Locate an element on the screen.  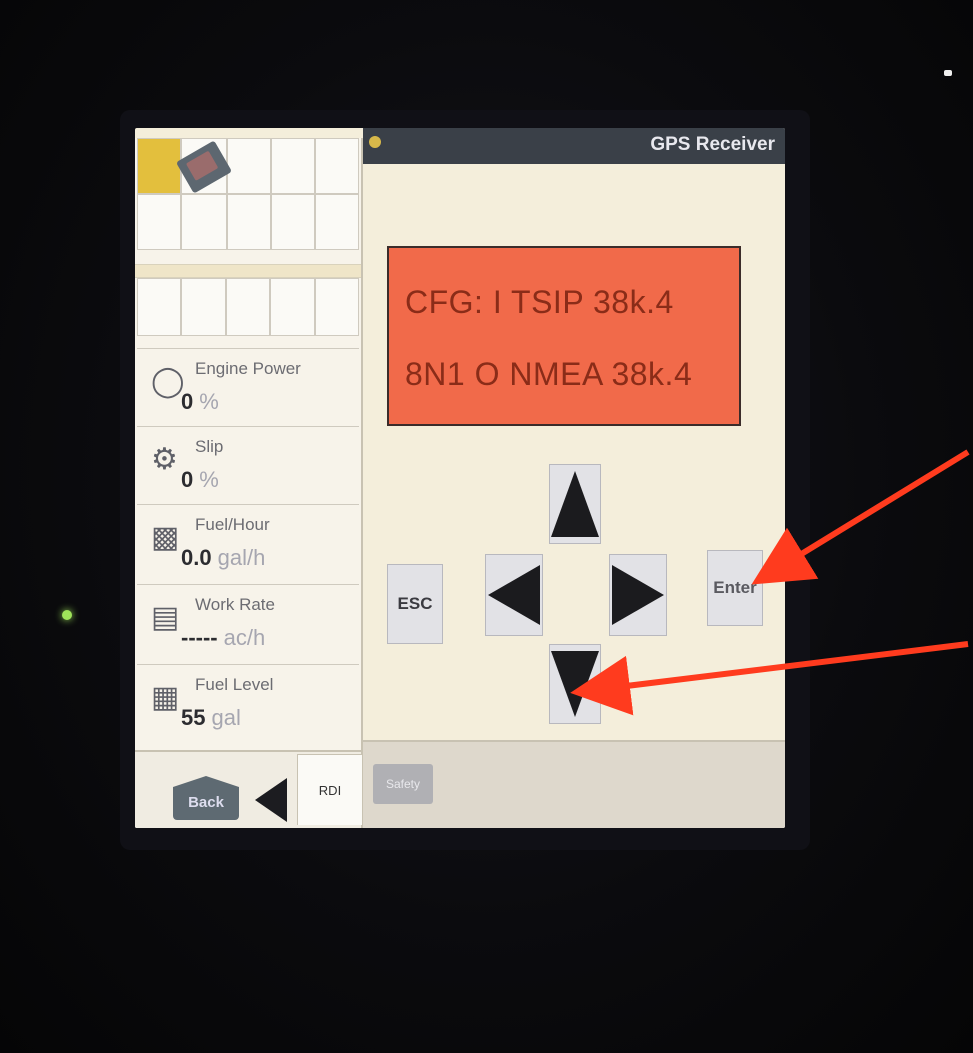
meter-fuel-hour: ▩ Fuel/Hour 0.0 gal/h is located at coordinates (248, 543).